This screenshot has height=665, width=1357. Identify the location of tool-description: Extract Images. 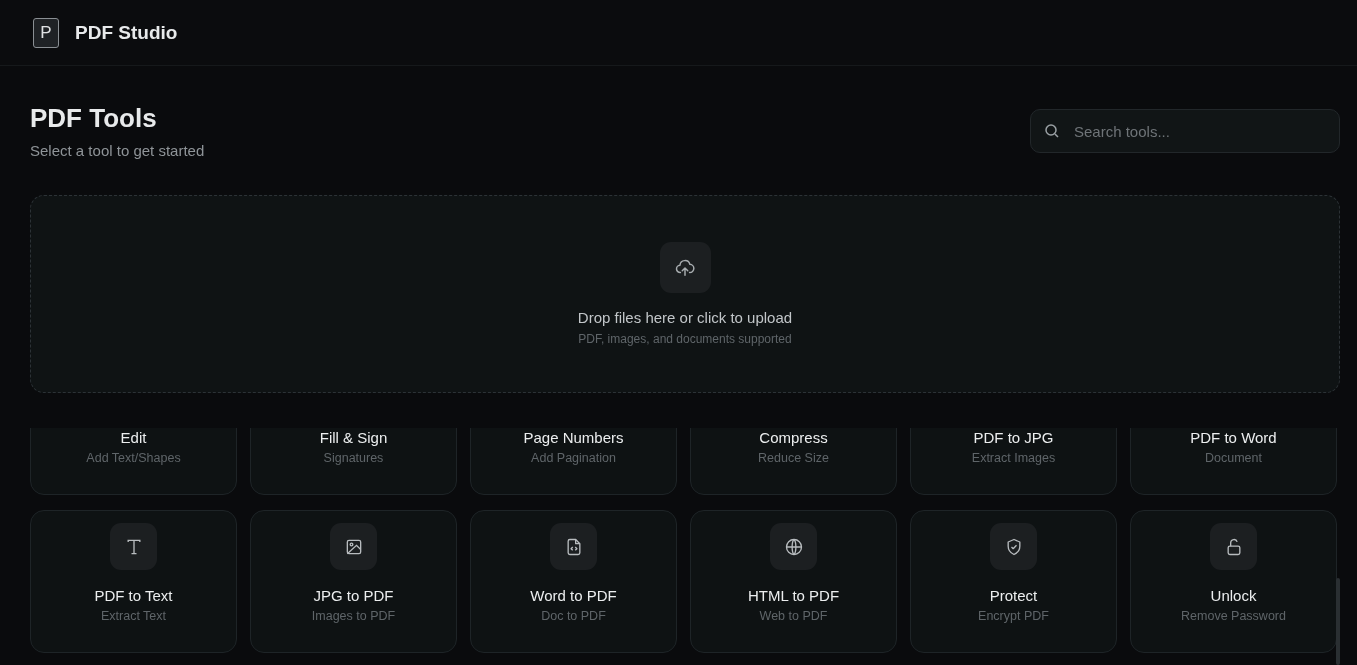
(1013, 458).